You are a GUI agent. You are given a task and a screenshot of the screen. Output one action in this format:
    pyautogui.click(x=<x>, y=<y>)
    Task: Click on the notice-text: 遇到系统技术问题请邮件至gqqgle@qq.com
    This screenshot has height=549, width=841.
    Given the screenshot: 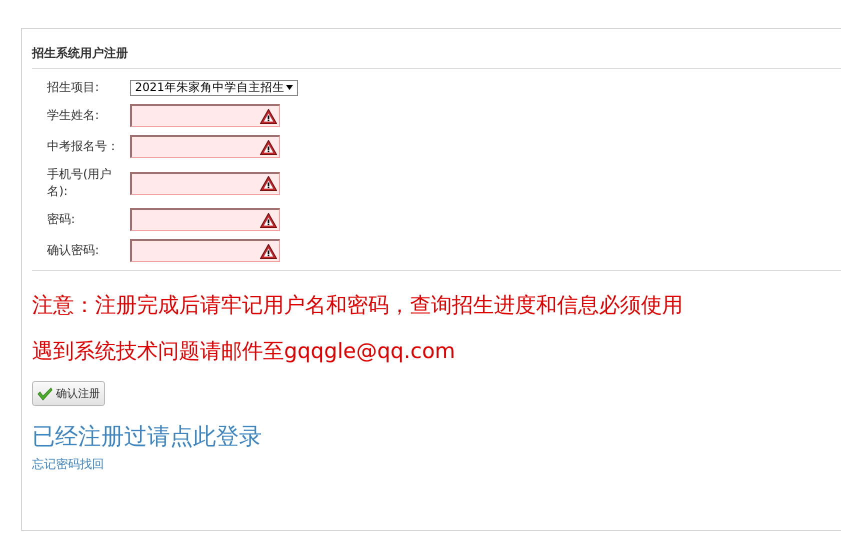 What is the action you would take?
    pyautogui.click(x=244, y=351)
    